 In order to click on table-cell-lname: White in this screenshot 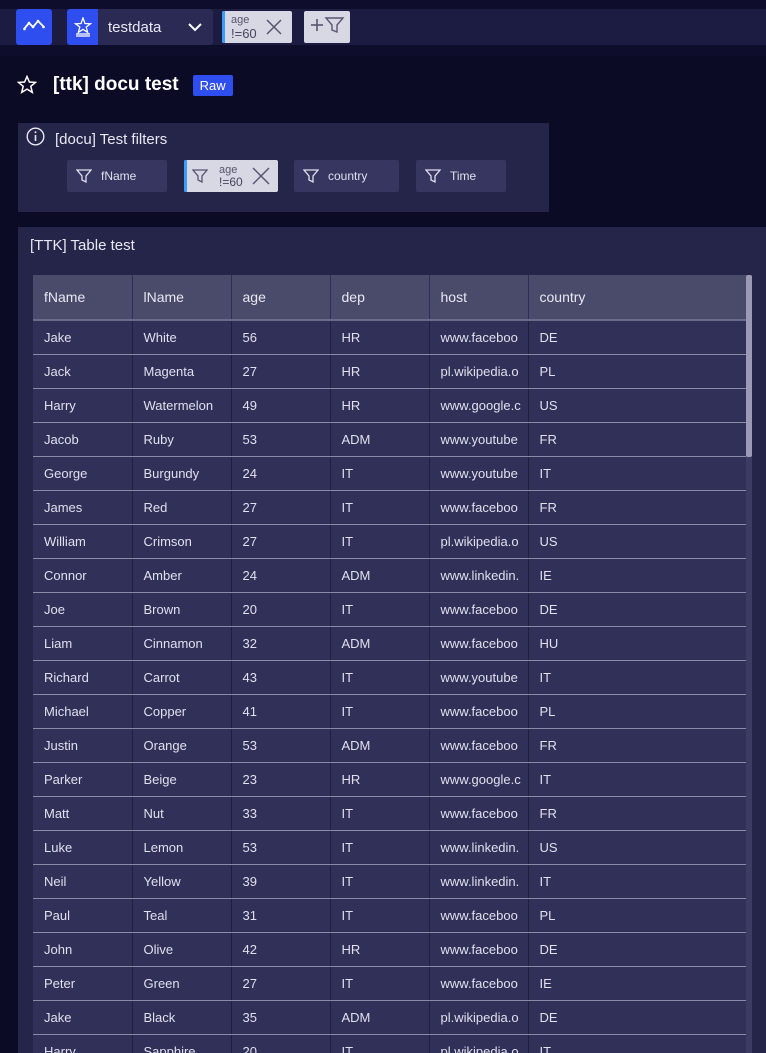, I will do `click(182, 337)`.